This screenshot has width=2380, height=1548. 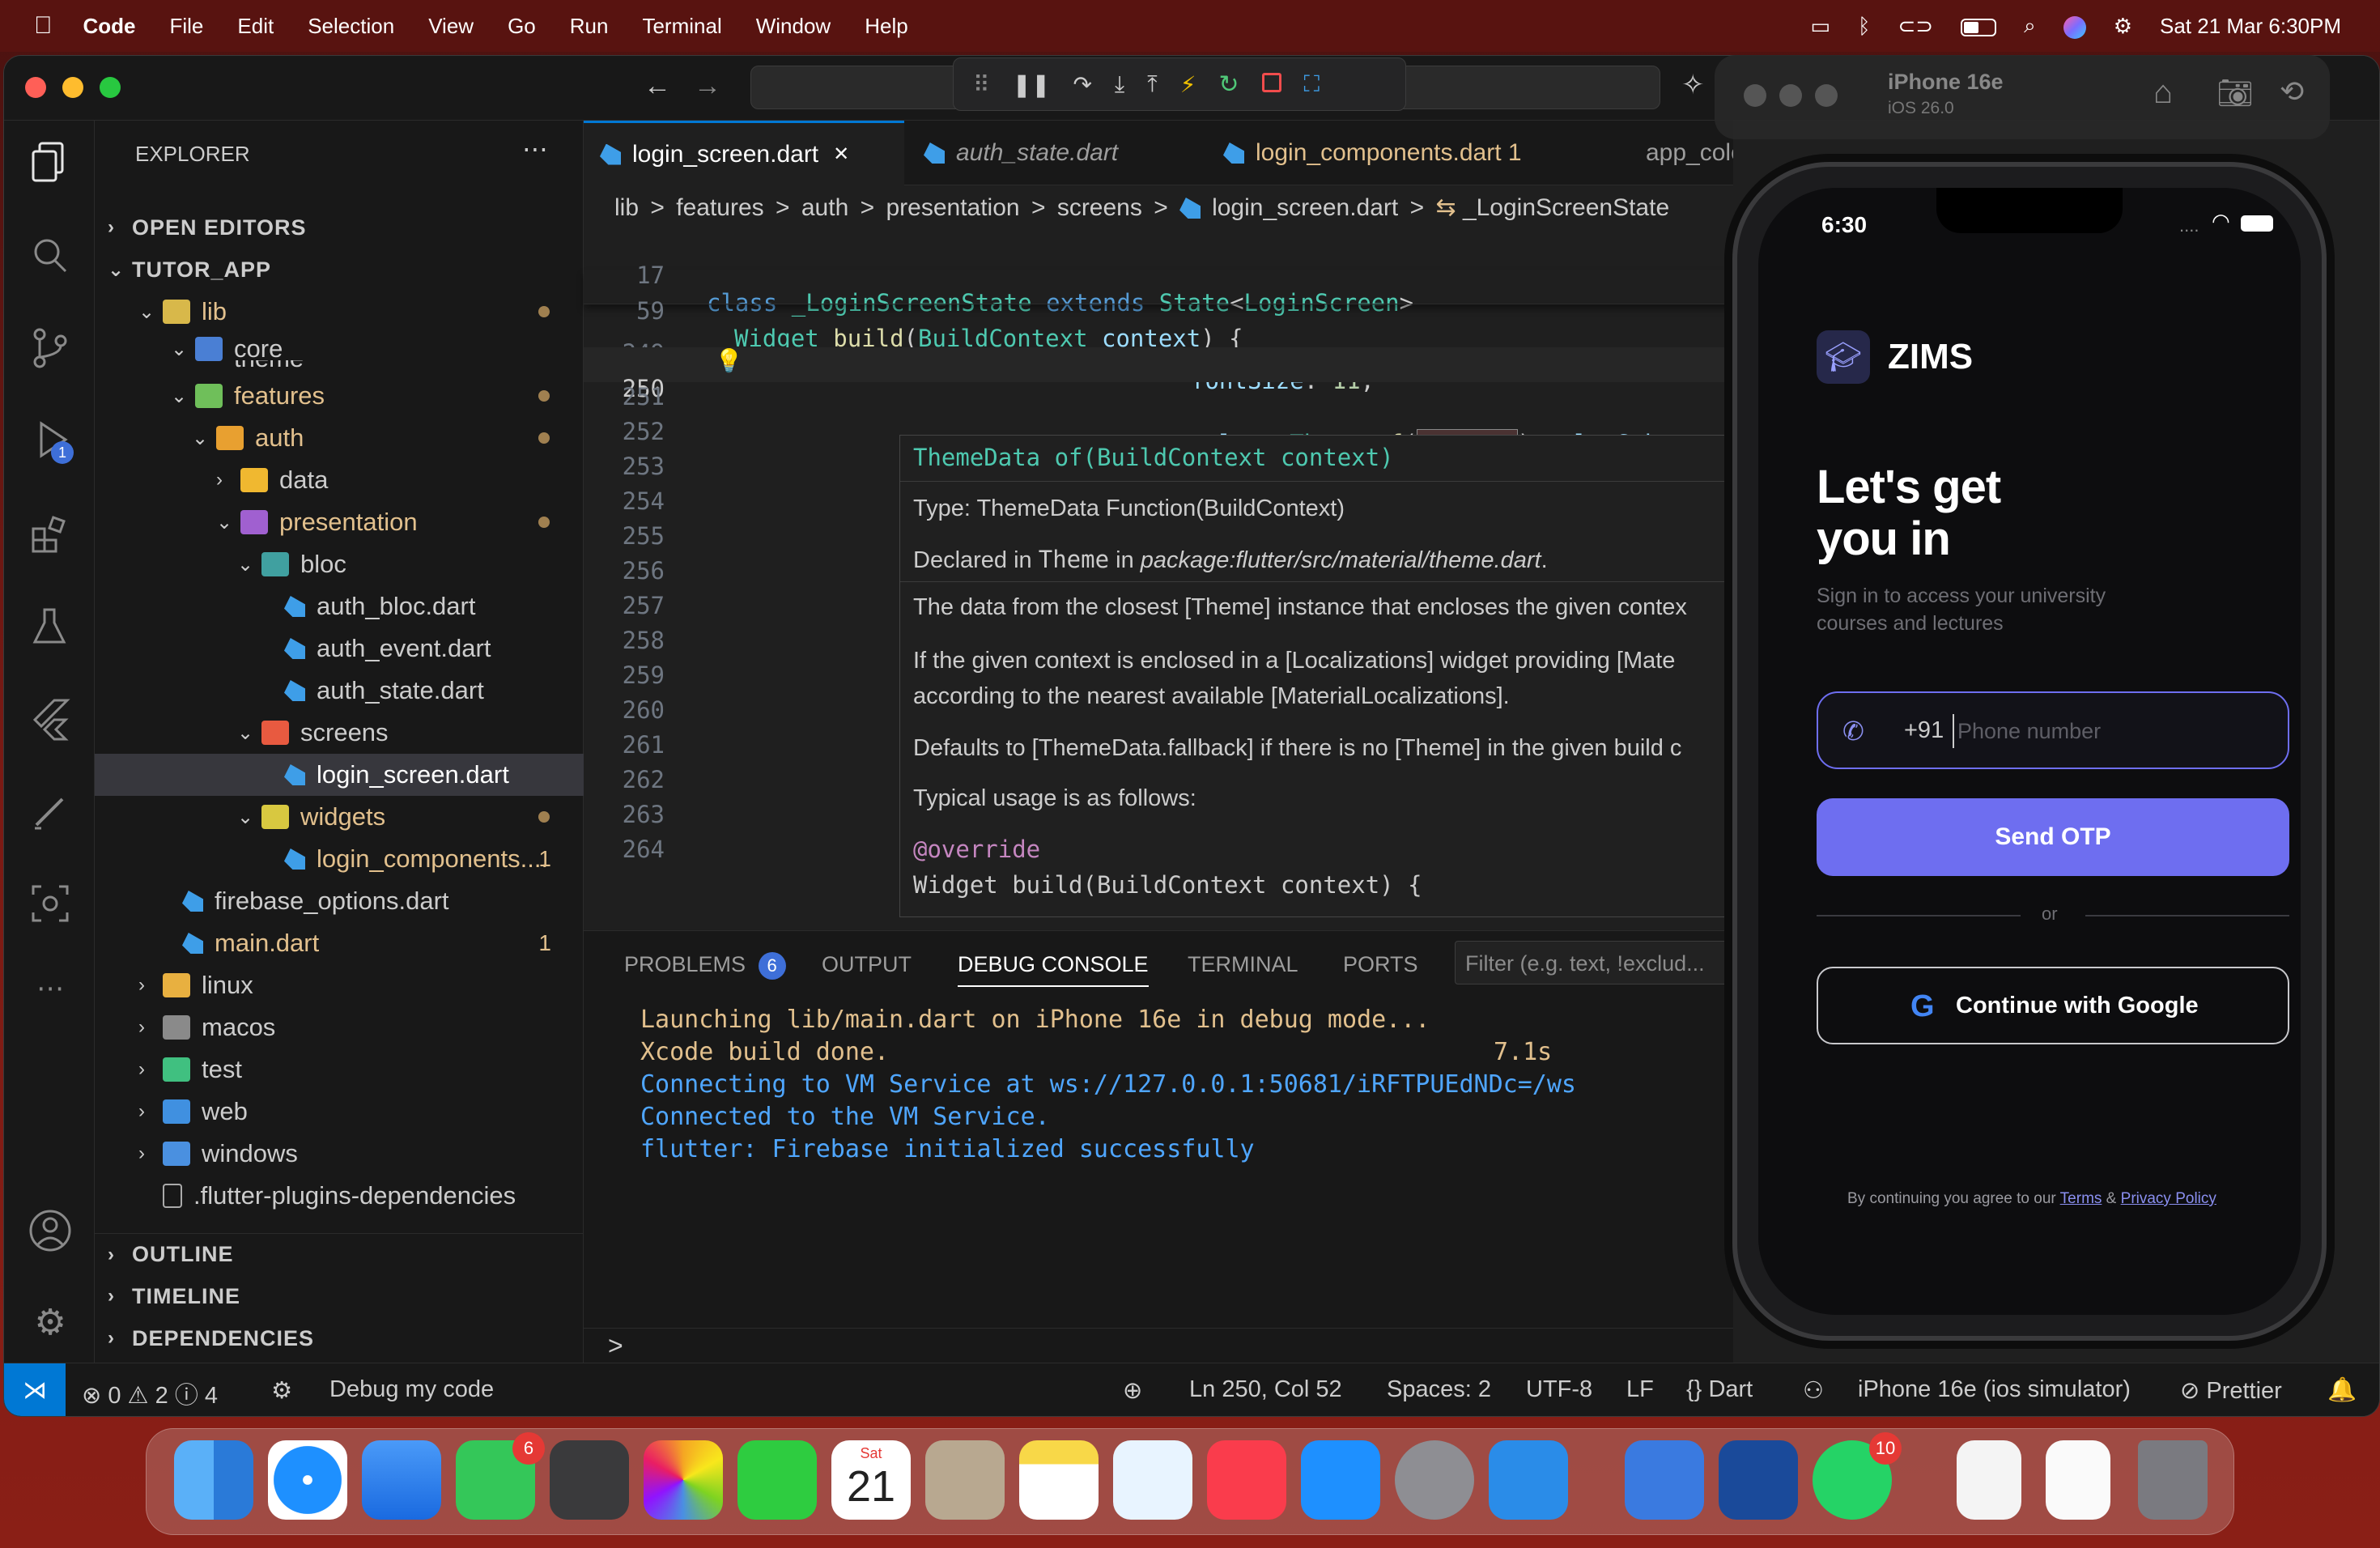 What do you see at coordinates (1857, 1476) in the screenshot?
I see `whatsapp-icon: 10` at bounding box center [1857, 1476].